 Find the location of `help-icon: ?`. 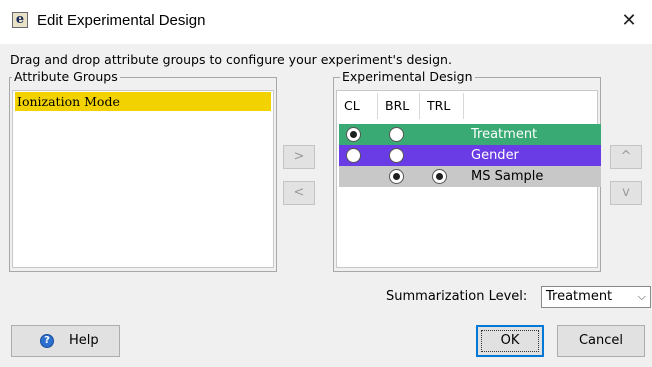

help-icon: ? is located at coordinates (47, 341).